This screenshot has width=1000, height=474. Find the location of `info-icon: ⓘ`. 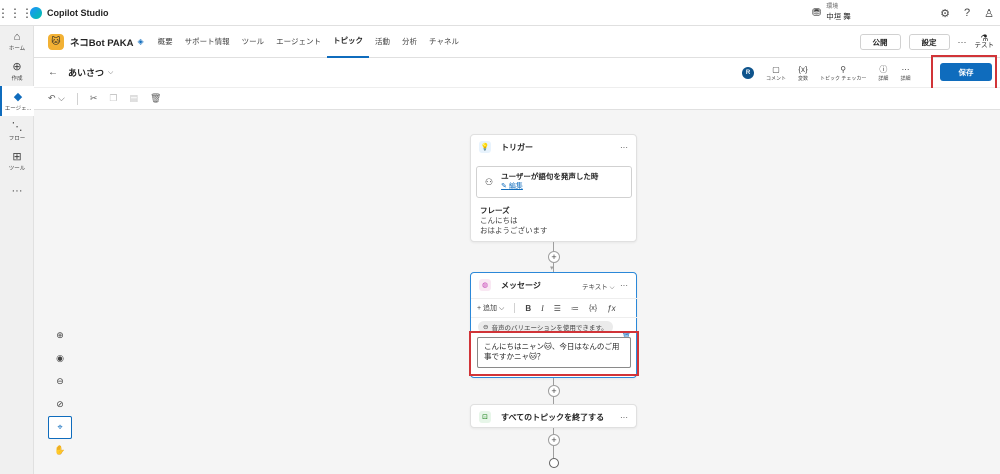

info-icon: ⓘ is located at coordinates (883, 69).